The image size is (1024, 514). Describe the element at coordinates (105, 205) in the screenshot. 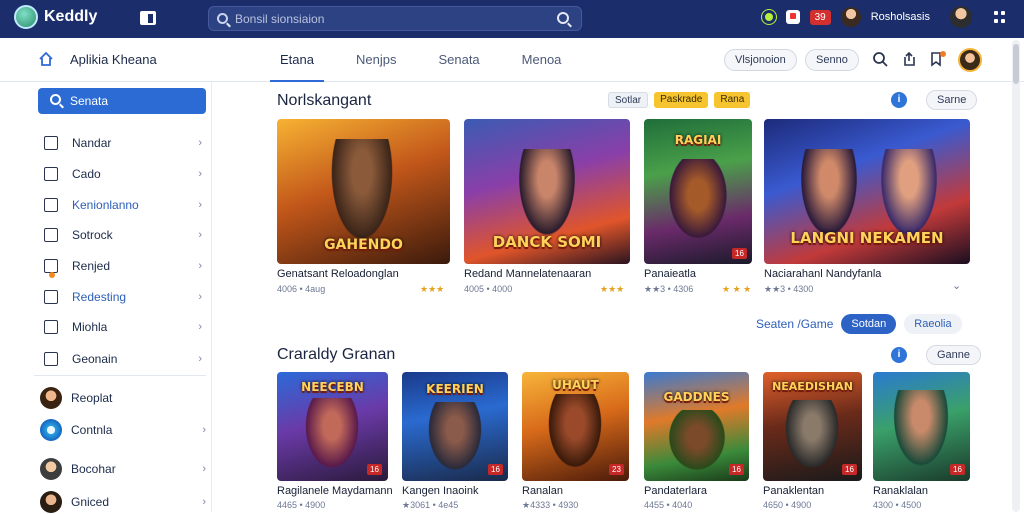

I see `sidebar-item-label: Kenionlanno` at that location.